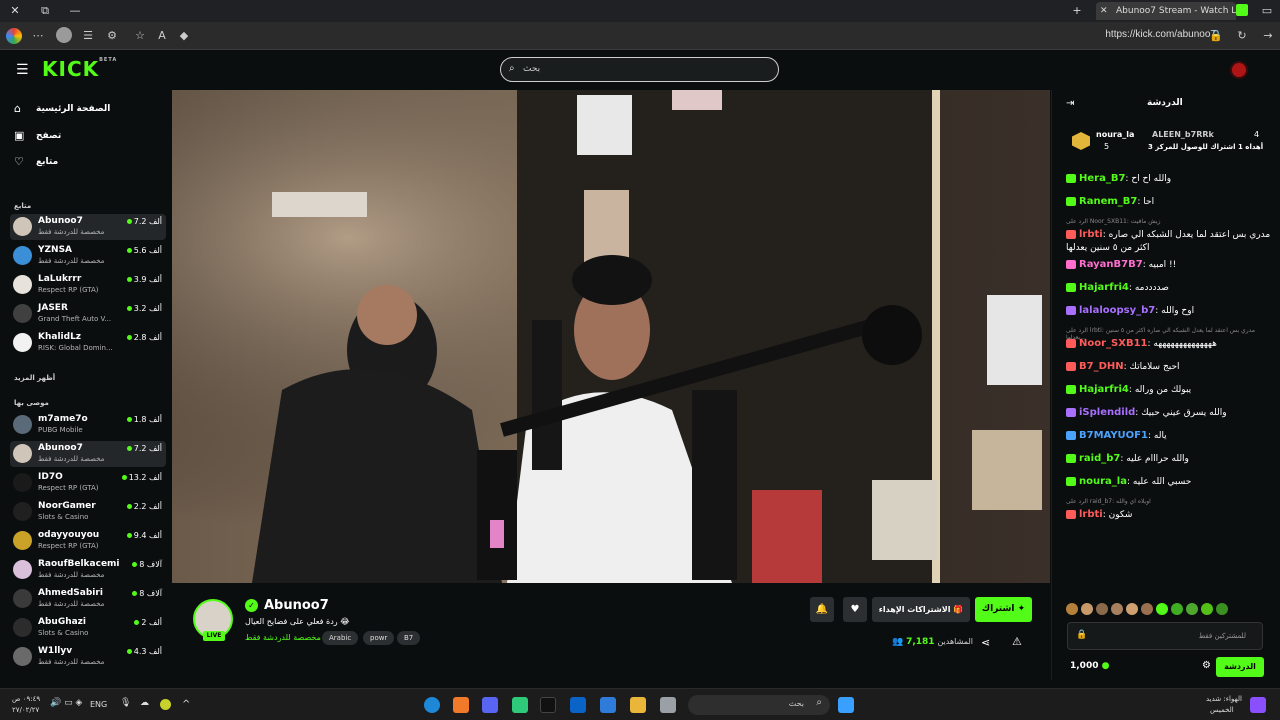 This screenshot has height=720, width=1280. I want to click on close-window-icon: ✕, so click(15, 11).